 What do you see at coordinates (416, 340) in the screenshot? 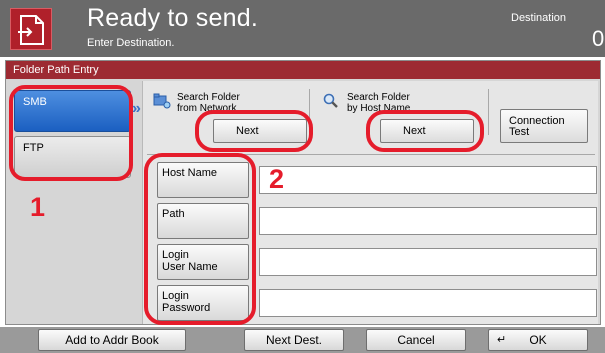
I see `cancel-button: Cancel` at bounding box center [416, 340].